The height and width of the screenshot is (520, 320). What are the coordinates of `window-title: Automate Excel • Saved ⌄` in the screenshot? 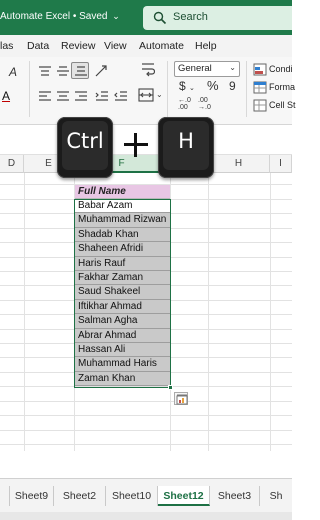 It's located at (60, 16).